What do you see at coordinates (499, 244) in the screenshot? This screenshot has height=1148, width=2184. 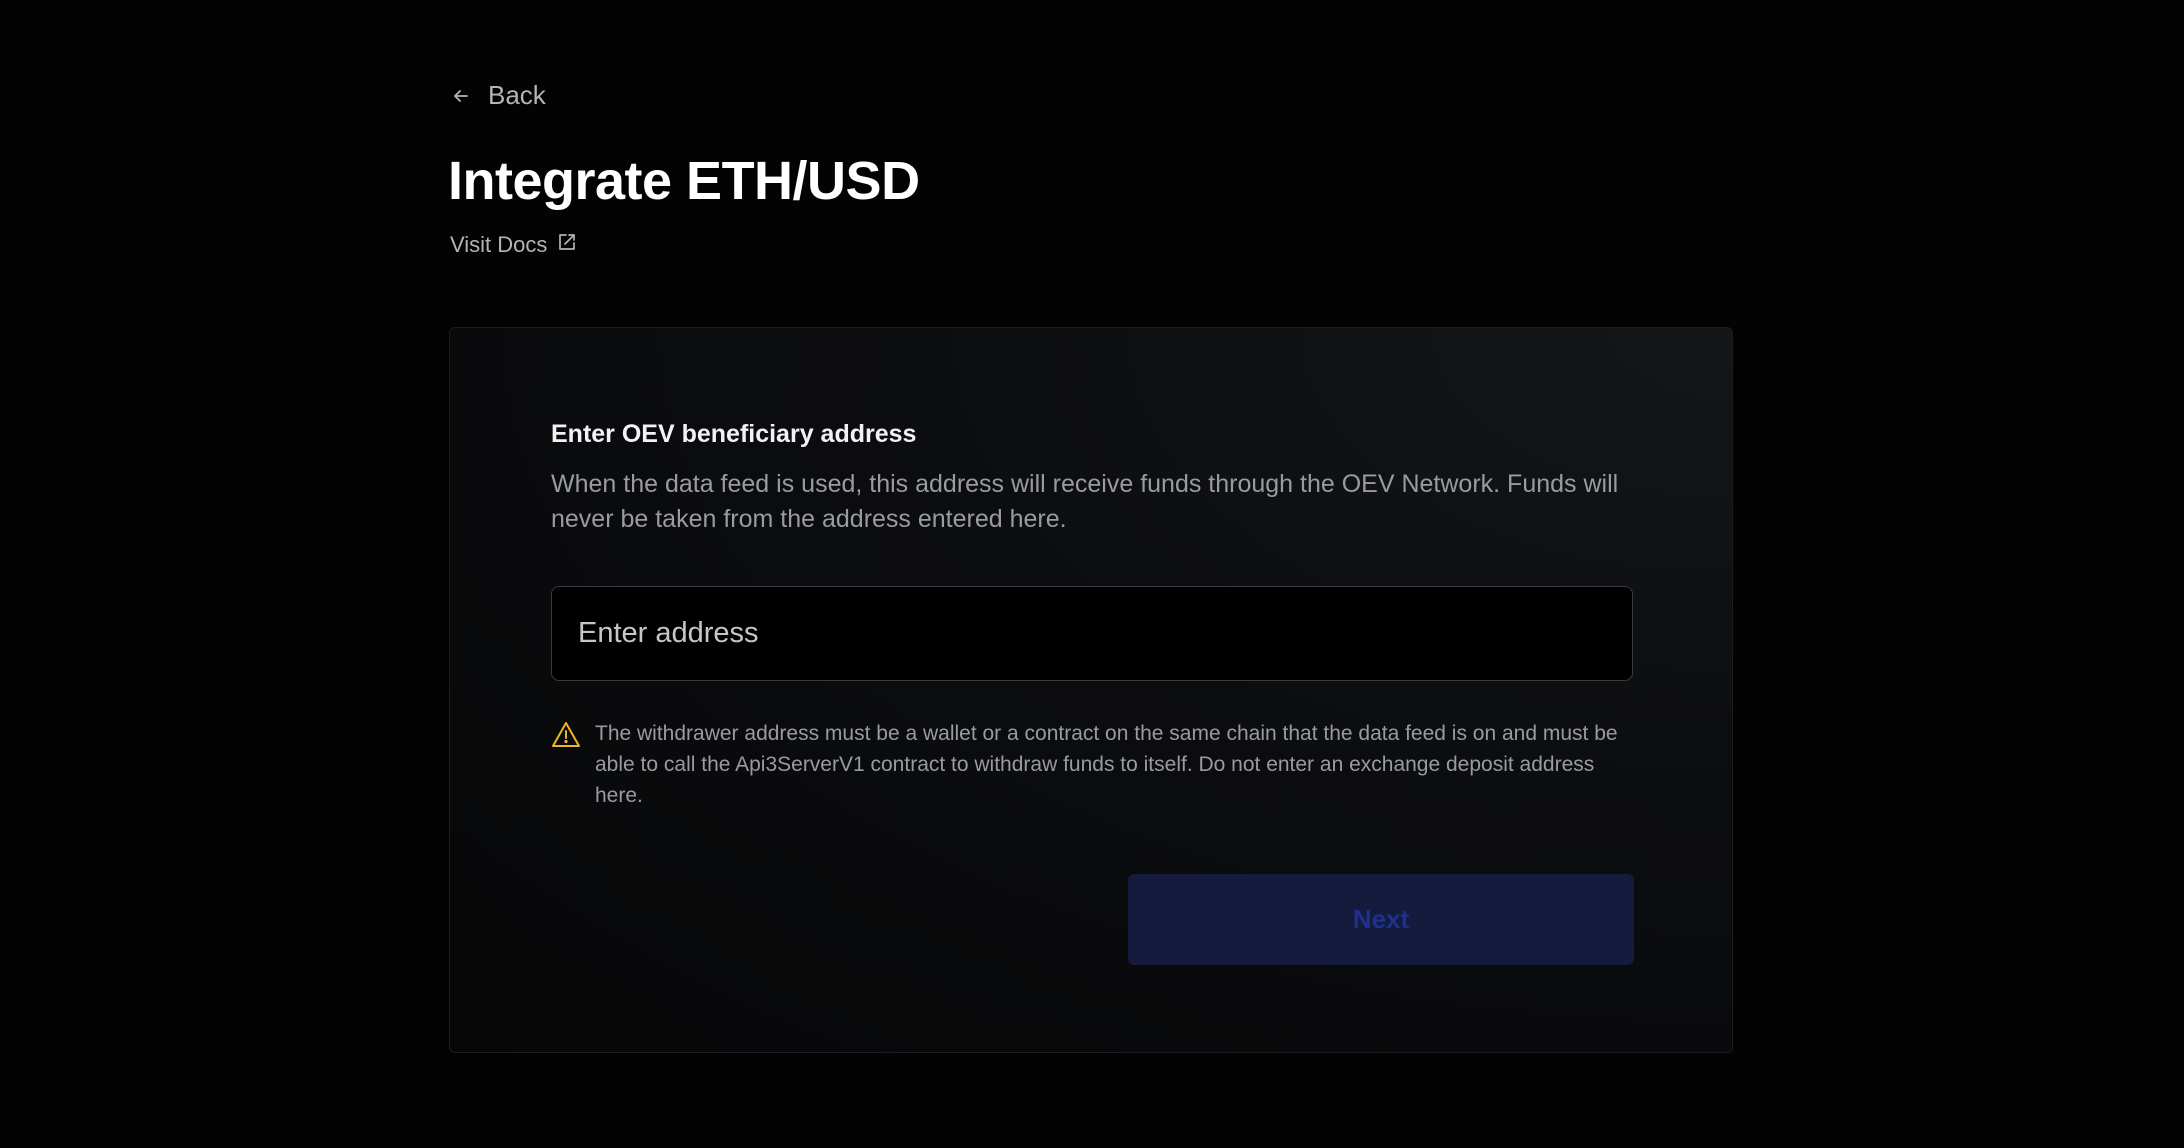 I see `visit-docs-label: Visit Docs` at bounding box center [499, 244].